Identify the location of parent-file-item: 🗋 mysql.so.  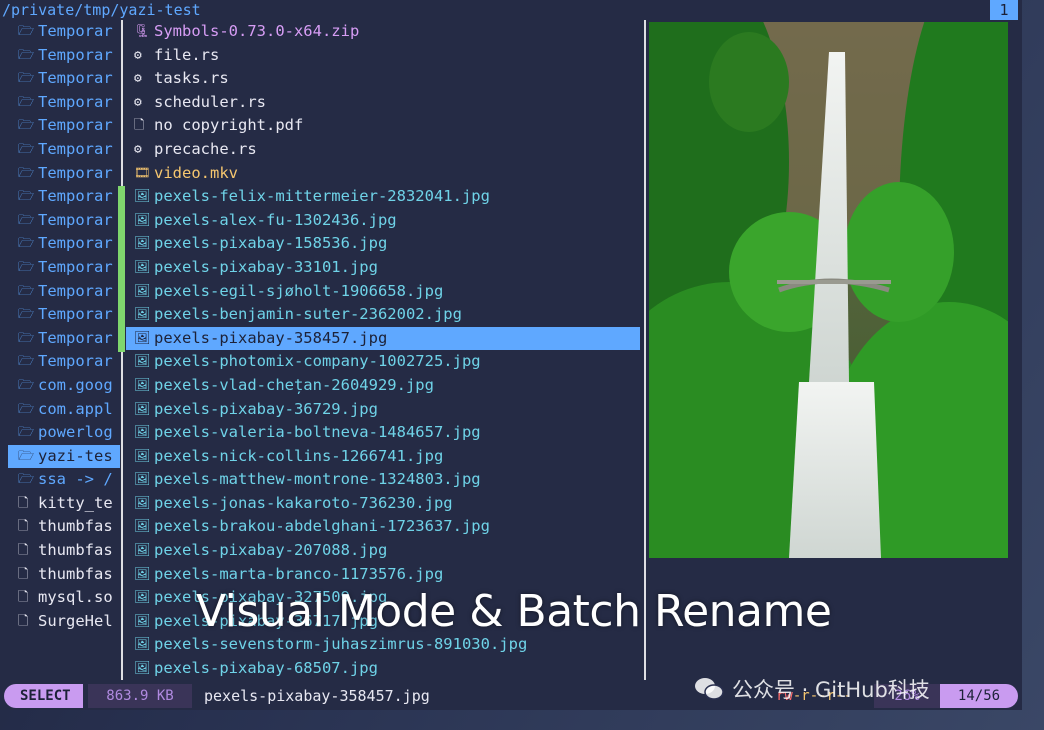
(64, 598).